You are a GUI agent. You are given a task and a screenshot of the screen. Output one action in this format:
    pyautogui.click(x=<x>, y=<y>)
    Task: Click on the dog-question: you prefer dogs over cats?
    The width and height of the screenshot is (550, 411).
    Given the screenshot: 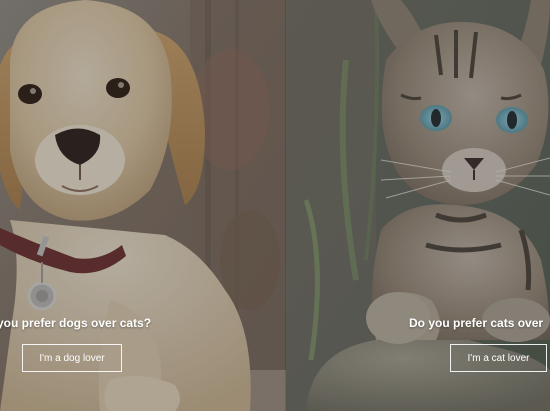 What is the action you would take?
    pyautogui.click(x=76, y=323)
    